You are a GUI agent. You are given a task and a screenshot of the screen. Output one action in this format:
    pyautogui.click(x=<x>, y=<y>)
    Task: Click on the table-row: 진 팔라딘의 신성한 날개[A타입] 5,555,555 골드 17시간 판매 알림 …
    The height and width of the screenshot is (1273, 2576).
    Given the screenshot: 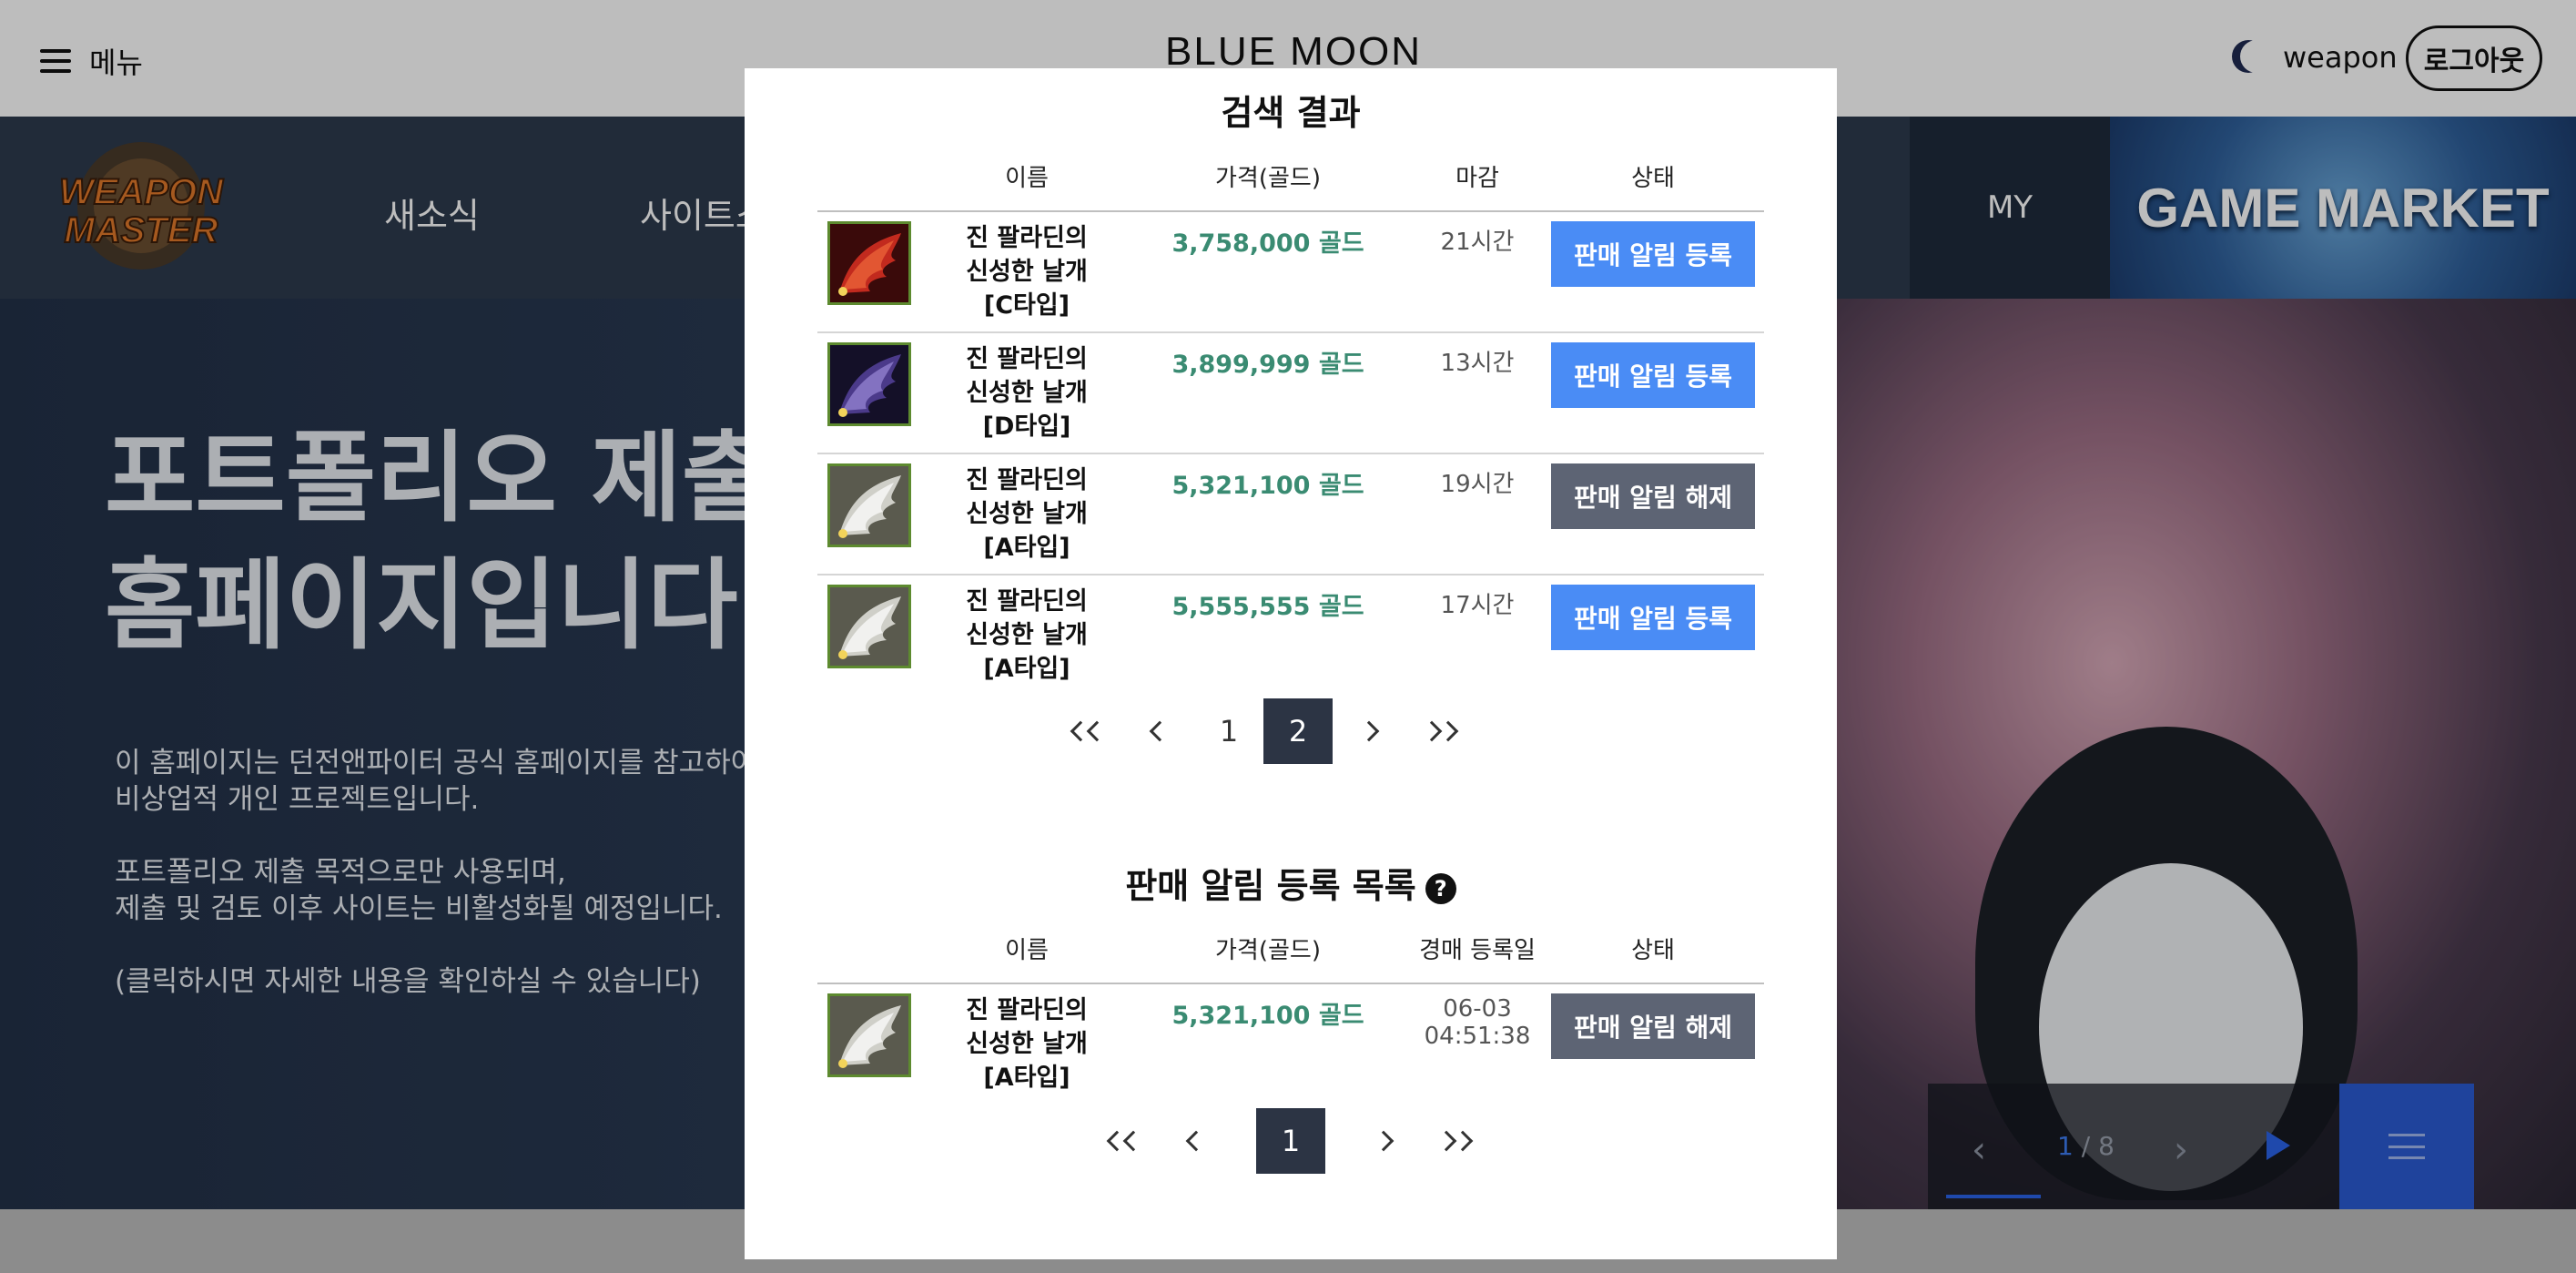 What is the action you would take?
    pyautogui.click(x=1290, y=636)
    